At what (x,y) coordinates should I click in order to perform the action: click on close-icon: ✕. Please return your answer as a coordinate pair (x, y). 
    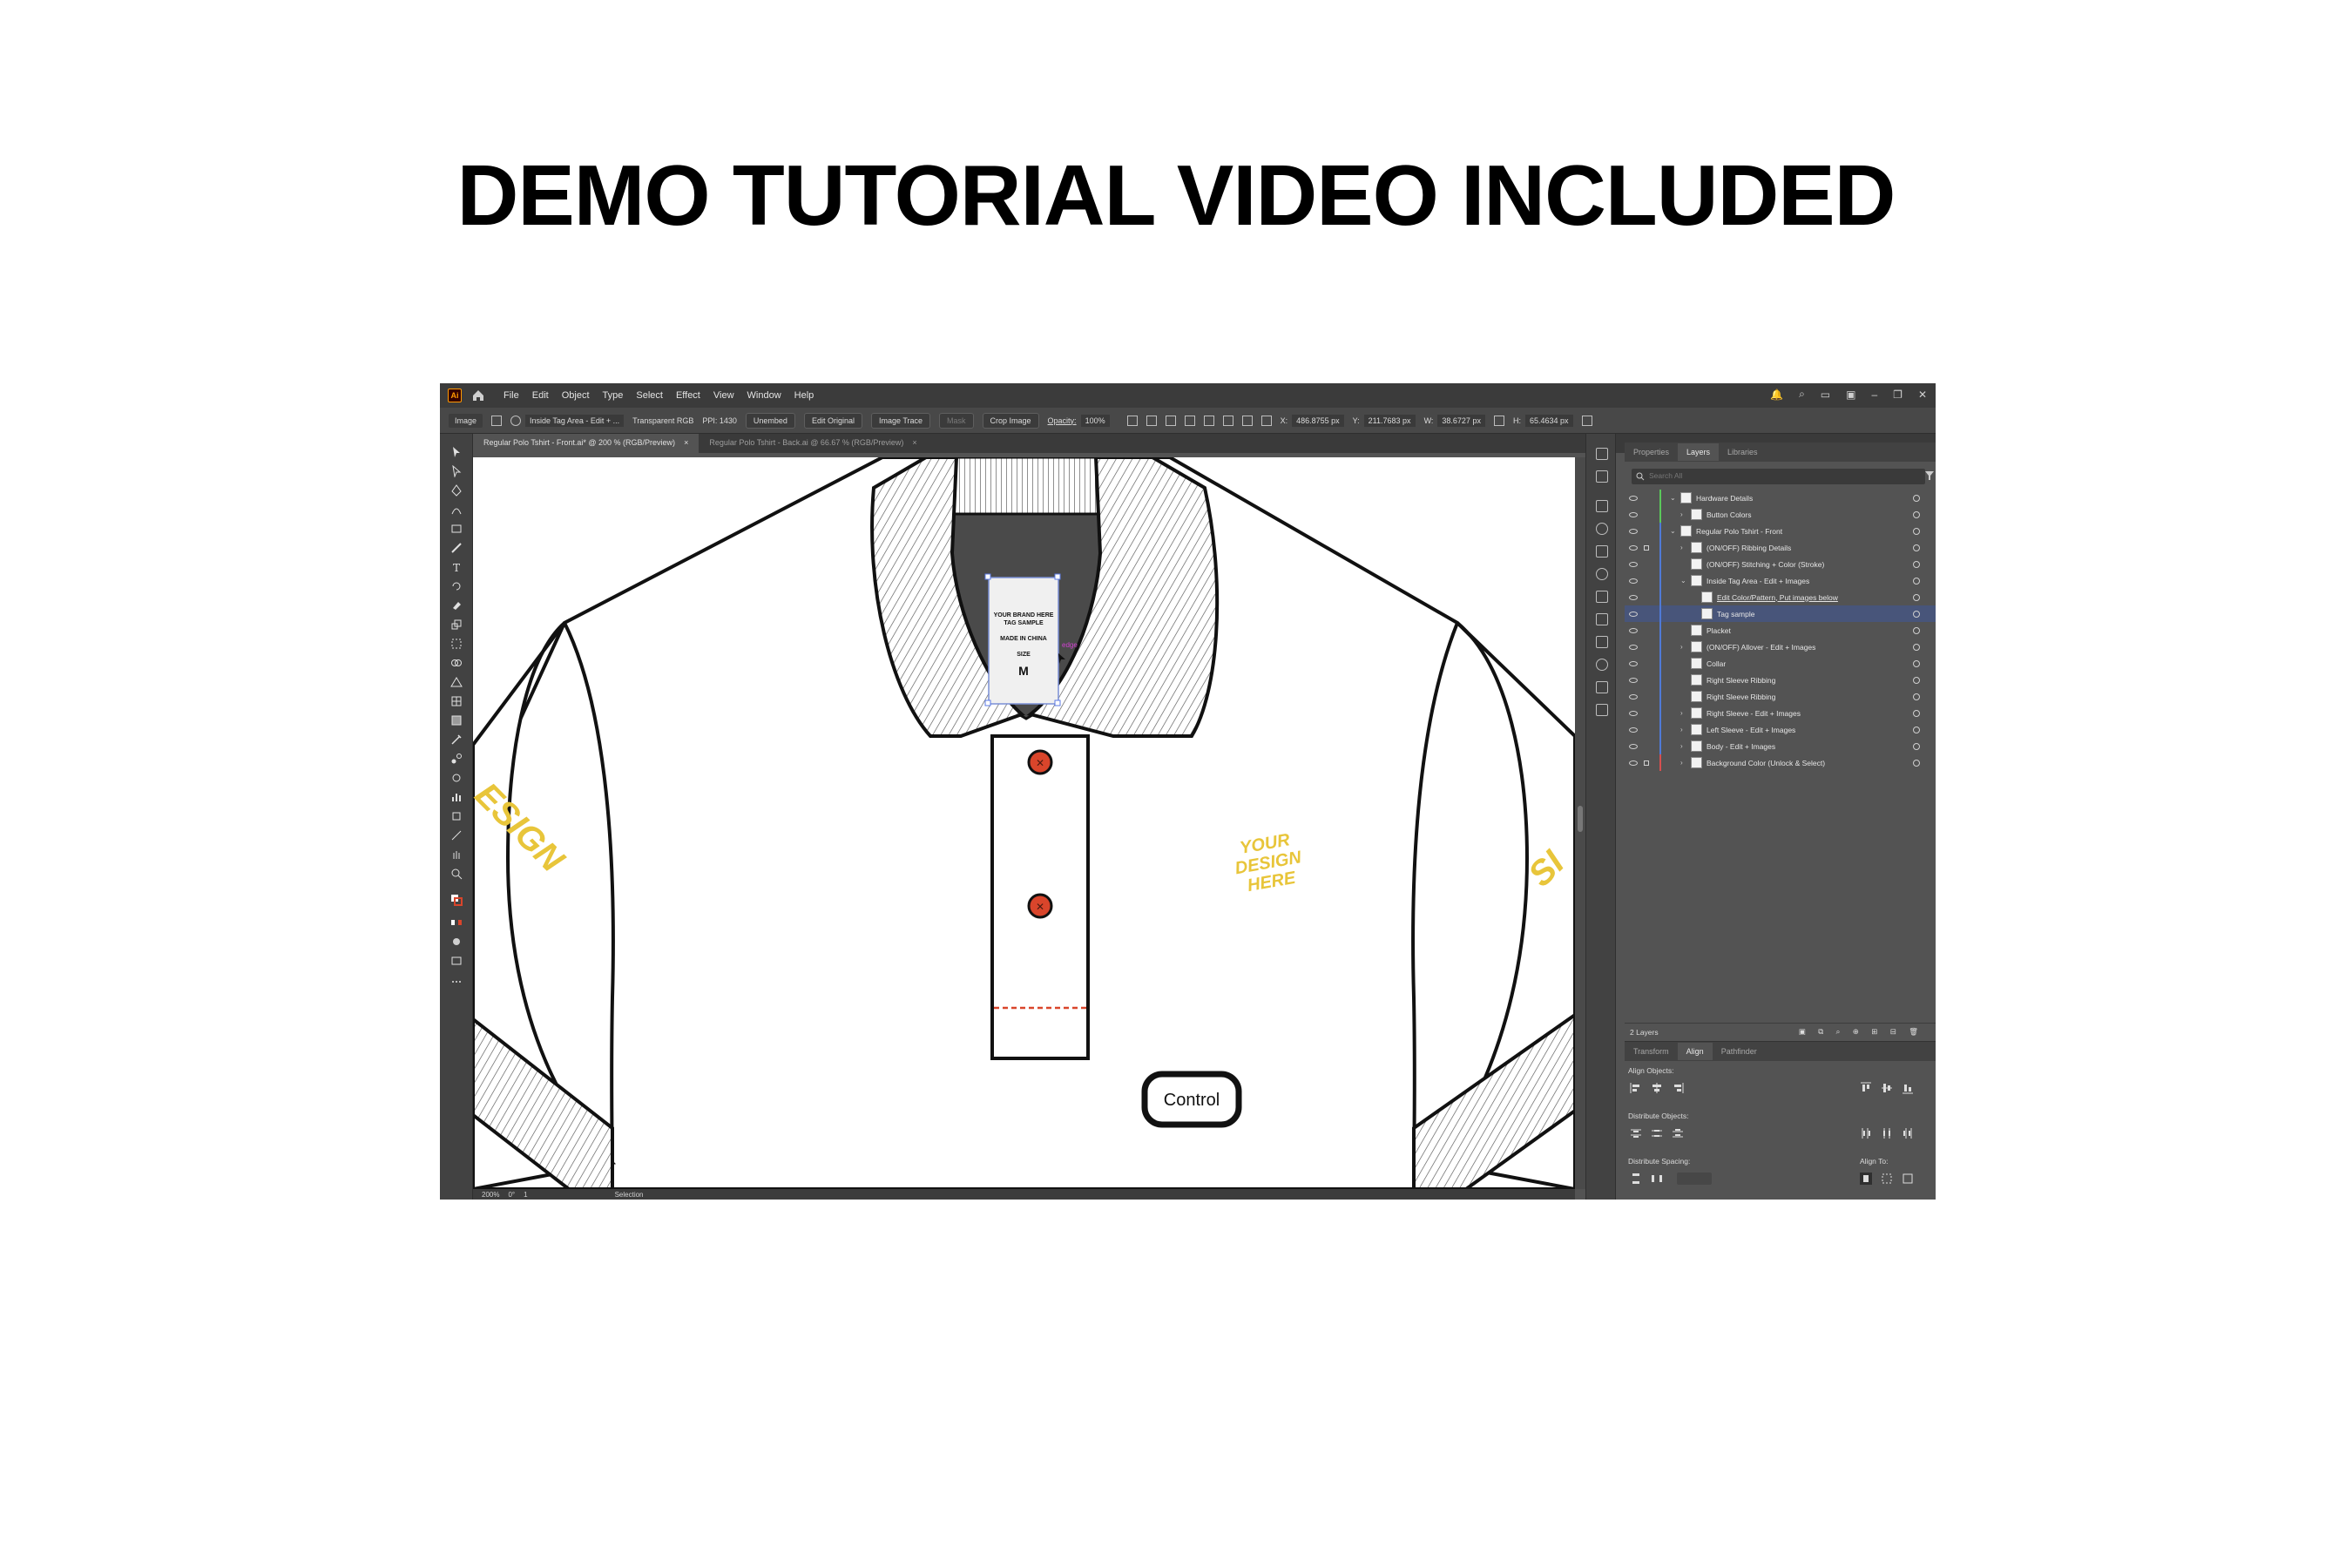
    Looking at the image, I should click on (1923, 395).